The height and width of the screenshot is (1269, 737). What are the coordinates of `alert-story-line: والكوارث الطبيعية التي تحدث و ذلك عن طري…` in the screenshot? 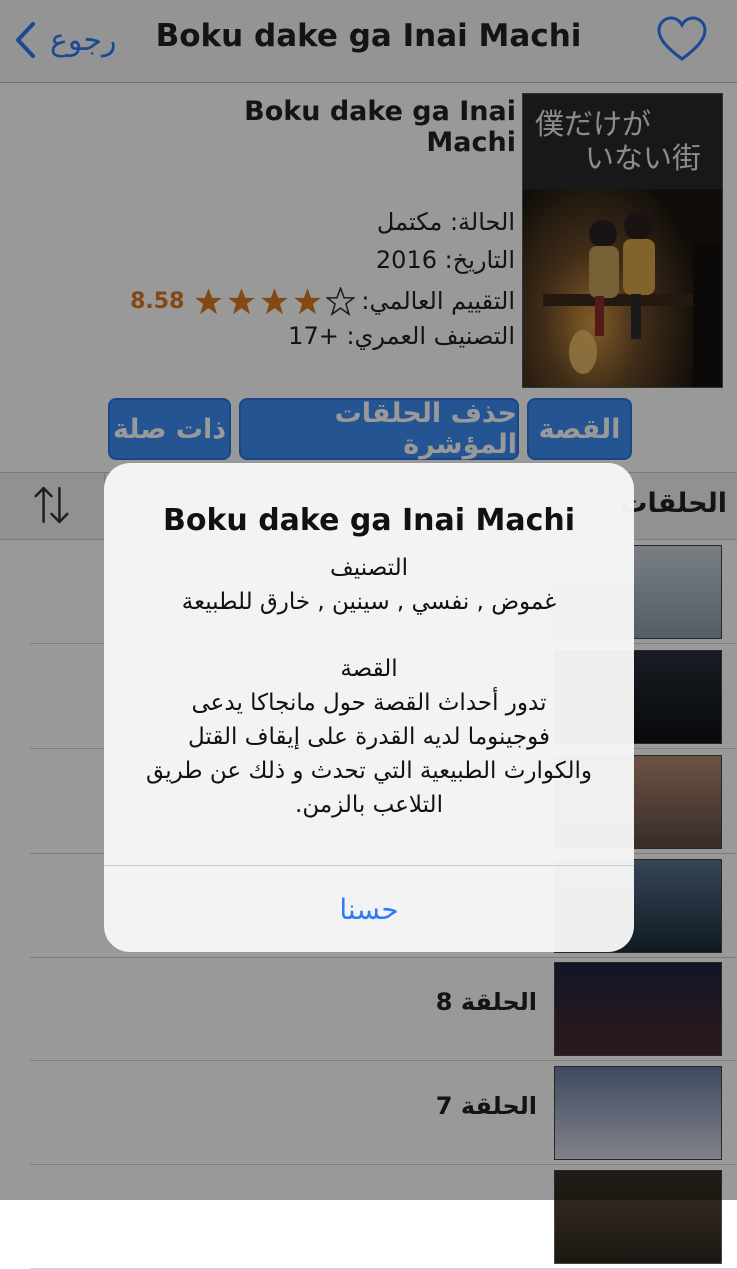 It's located at (369, 771).